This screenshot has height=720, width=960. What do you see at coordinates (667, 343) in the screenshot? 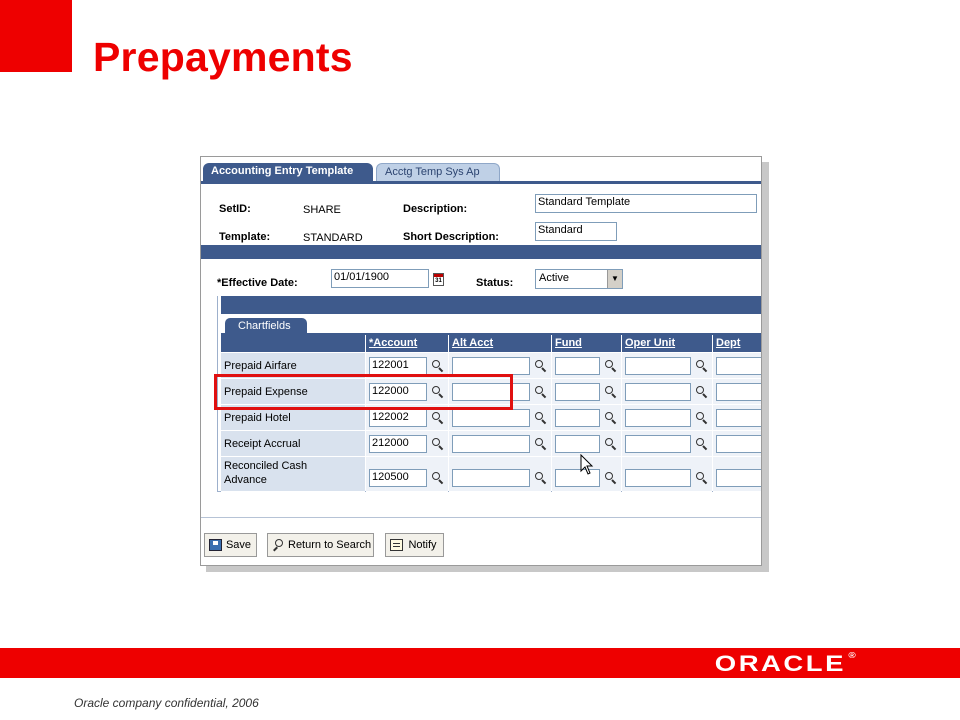
I see `col-oper-unit: Oper Unit` at bounding box center [667, 343].